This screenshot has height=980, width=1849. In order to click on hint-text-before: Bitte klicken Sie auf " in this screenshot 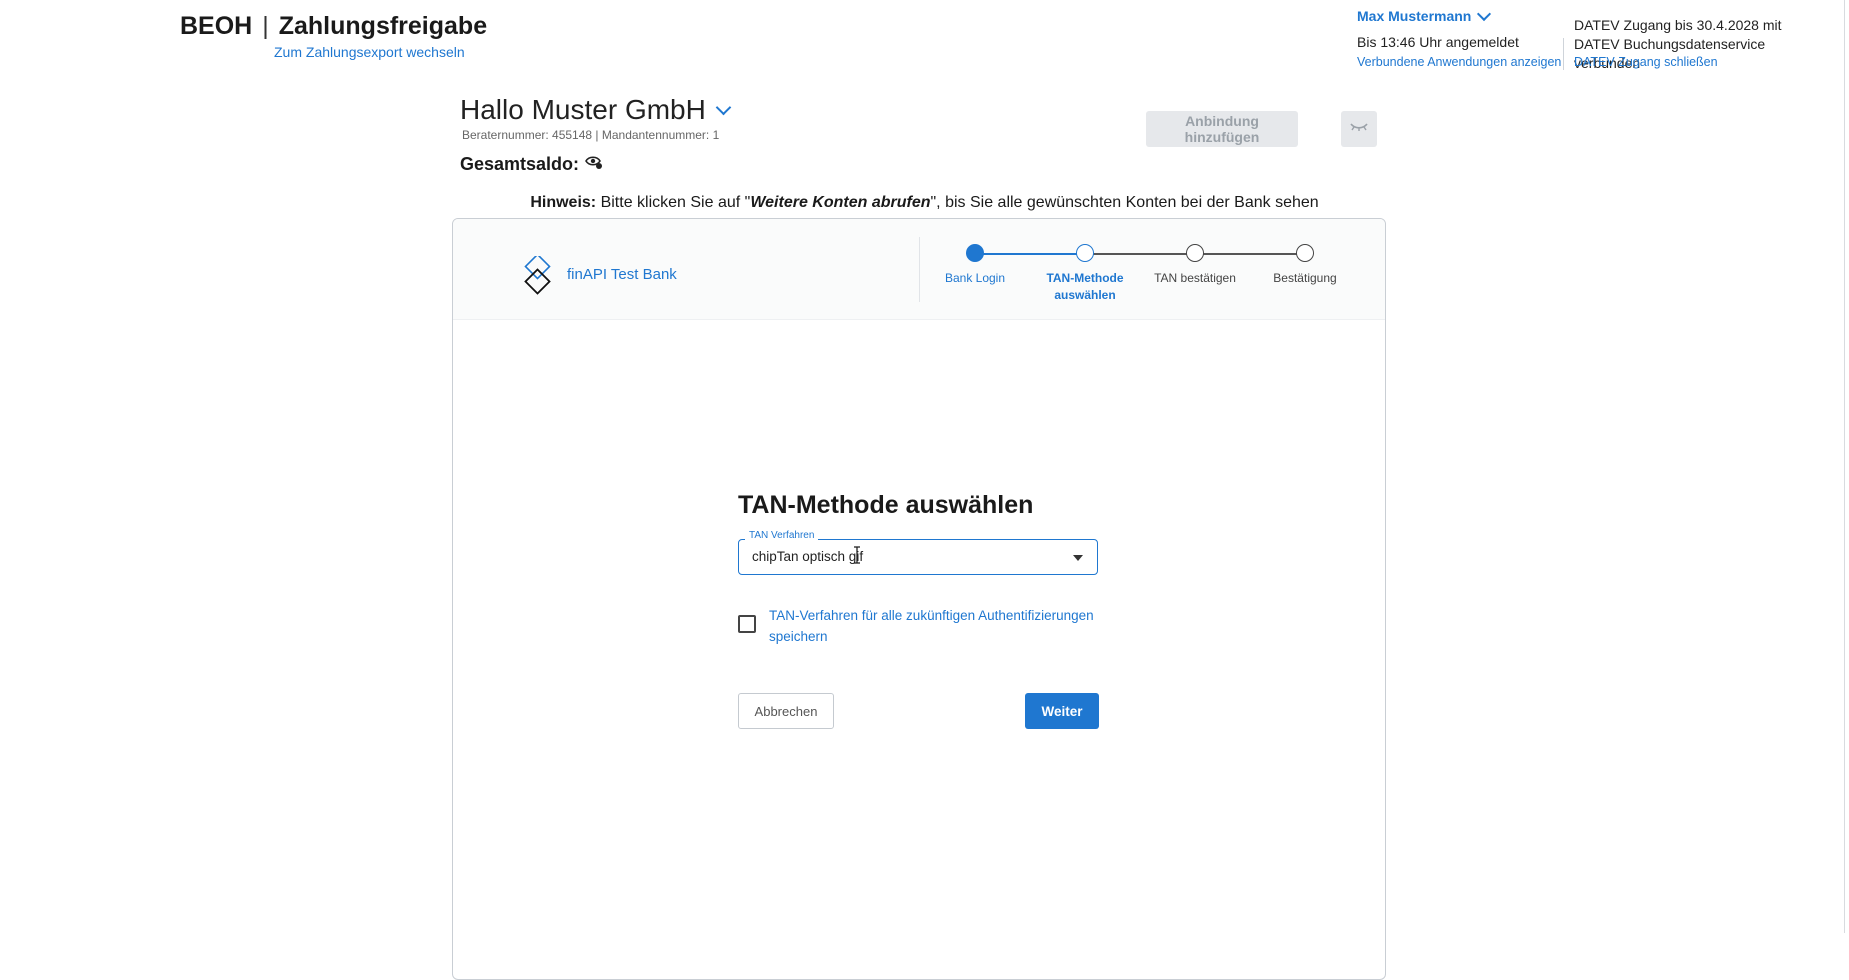, I will do `click(673, 202)`.